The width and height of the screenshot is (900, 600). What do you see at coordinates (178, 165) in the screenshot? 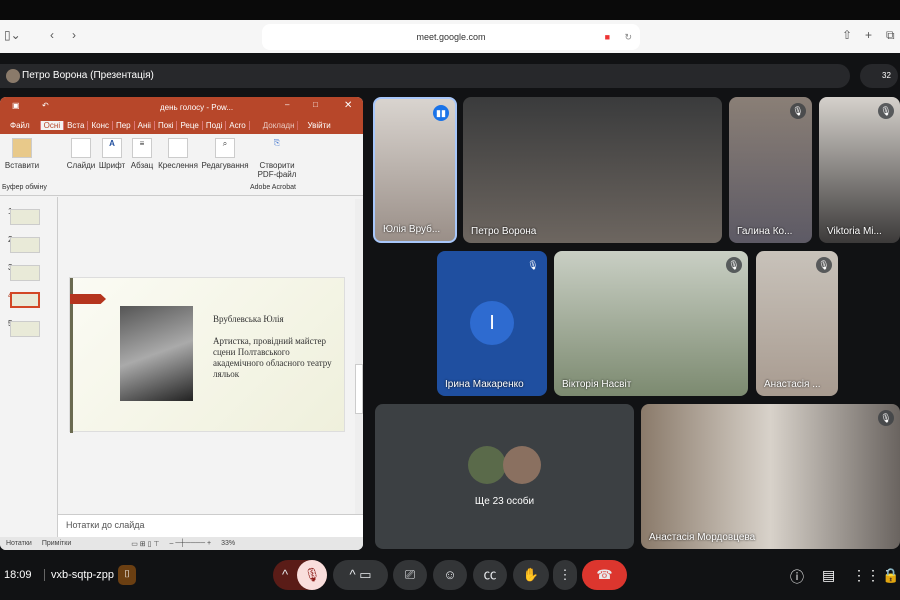
I see `label: Креслення` at bounding box center [178, 165].